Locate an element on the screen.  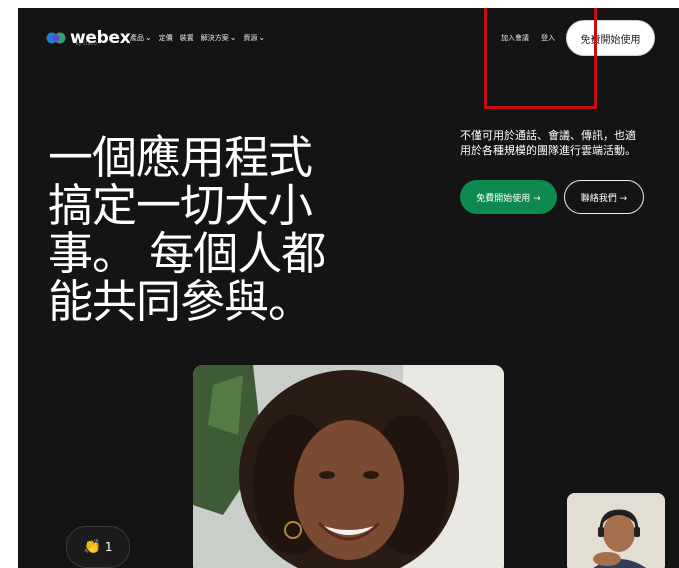
hero-title-line: 一個應用程式 is located at coordinates (180, 157).